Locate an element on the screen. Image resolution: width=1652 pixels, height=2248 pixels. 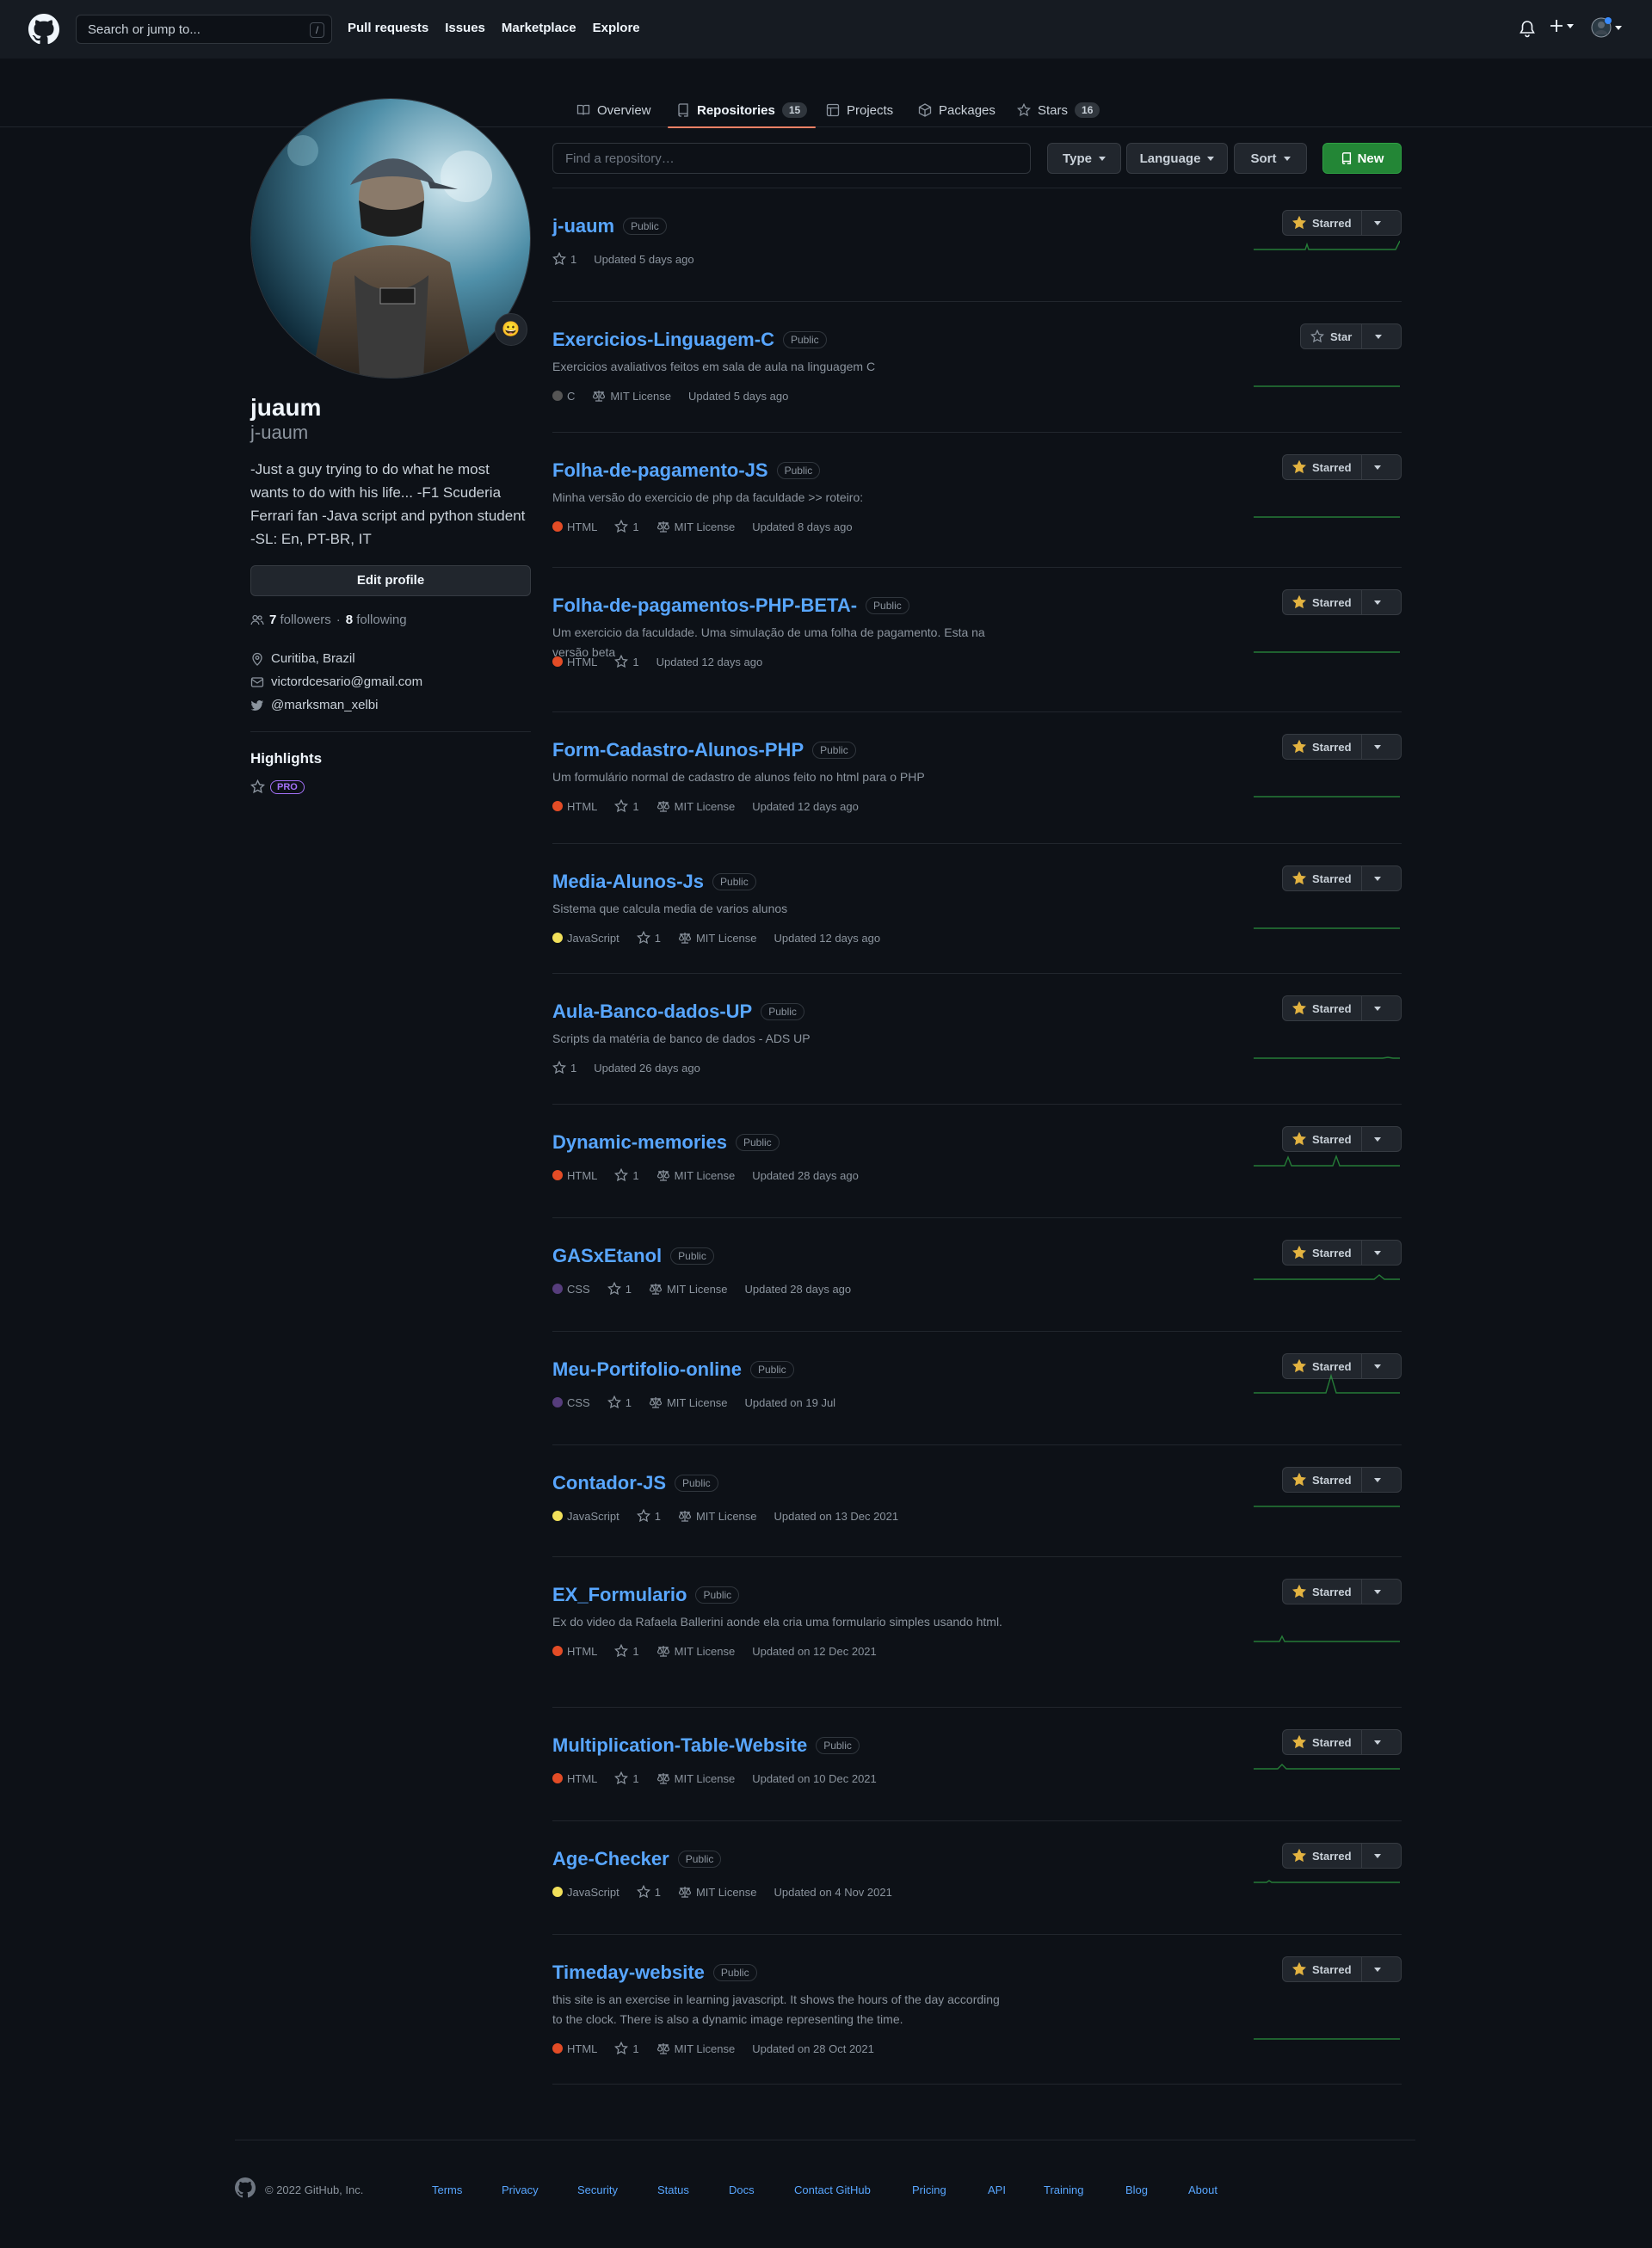
language-color-dot is located at coordinates (557, 661).